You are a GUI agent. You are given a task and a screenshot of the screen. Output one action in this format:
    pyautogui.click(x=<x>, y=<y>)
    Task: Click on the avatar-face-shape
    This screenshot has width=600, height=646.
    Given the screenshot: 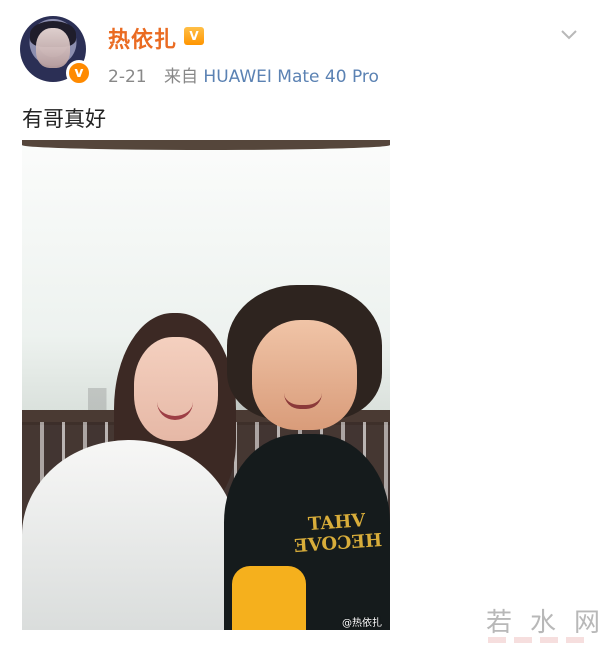 What is the action you would take?
    pyautogui.click(x=53, y=48)
    